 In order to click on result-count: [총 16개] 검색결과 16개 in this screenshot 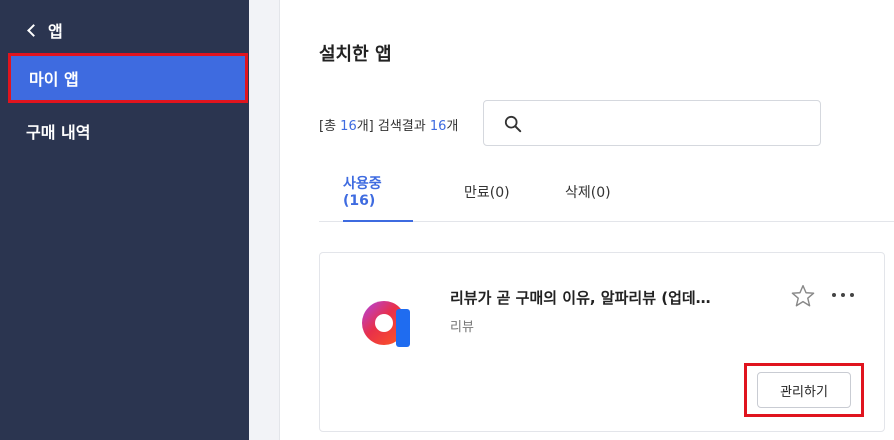, I will do `click(388, 124)`.